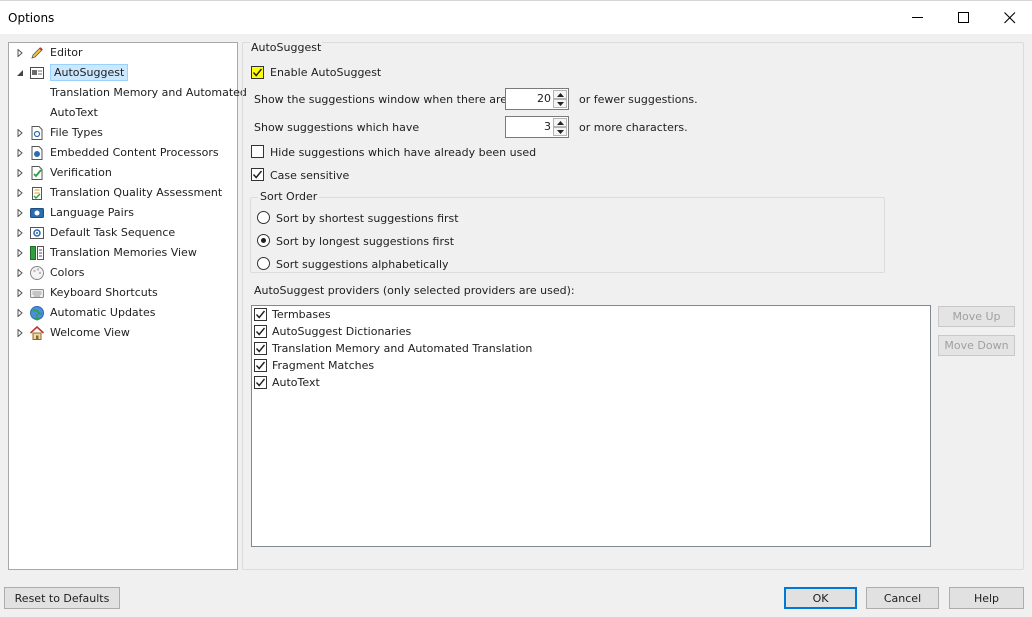 The height and width of the screenshot is (617, 1032). I want to click on sort-longest-label: Sort by longest suggestions first, so click(365, 241).